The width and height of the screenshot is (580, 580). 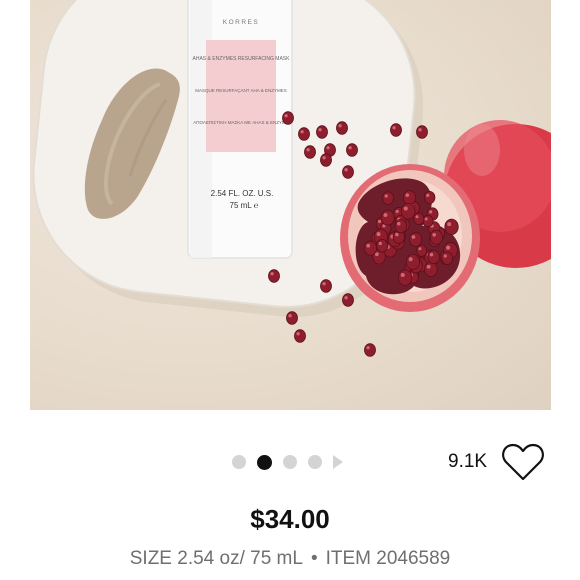 What do you see at coordinates (496, 462) in the screenshot?
I see `likes: 9.1K` at bounding box center [496, 462].